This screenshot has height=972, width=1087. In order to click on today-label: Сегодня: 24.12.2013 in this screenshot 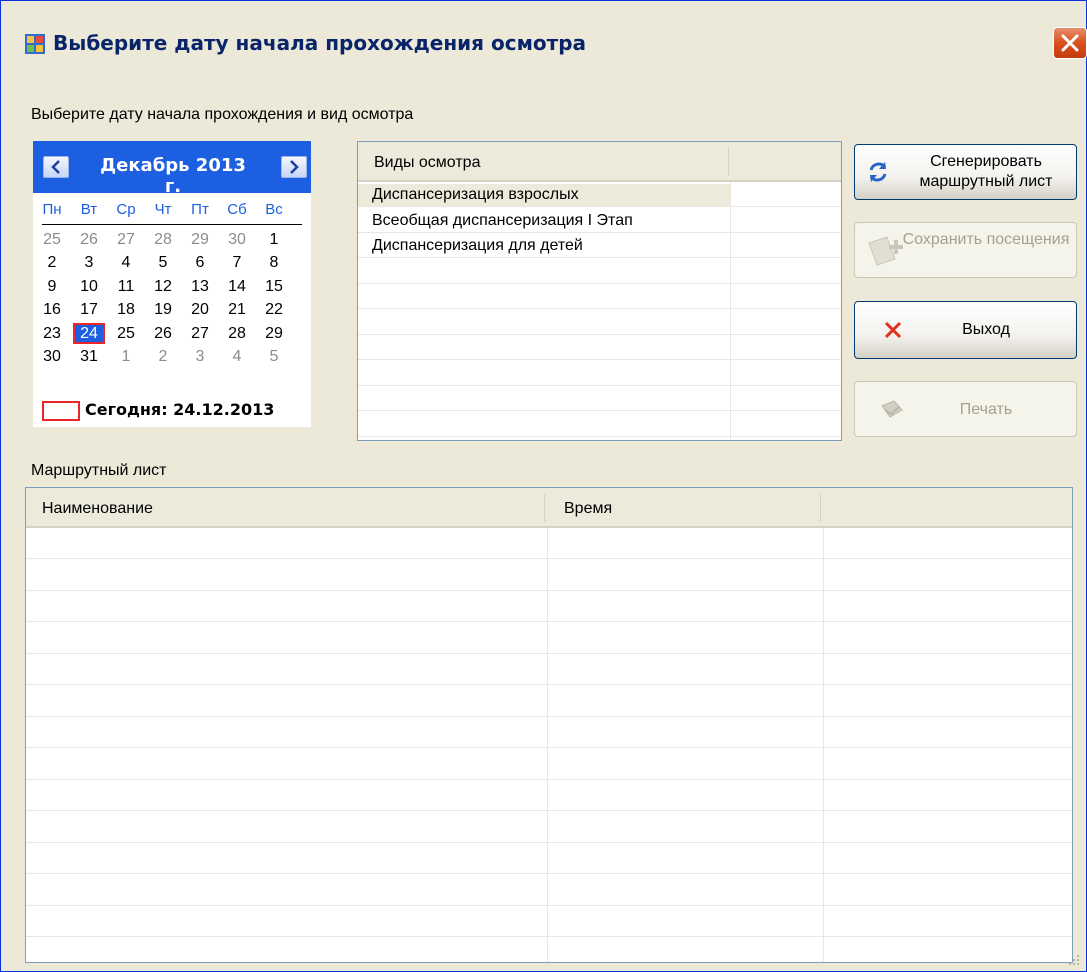, I will do `click(179, 409)`.